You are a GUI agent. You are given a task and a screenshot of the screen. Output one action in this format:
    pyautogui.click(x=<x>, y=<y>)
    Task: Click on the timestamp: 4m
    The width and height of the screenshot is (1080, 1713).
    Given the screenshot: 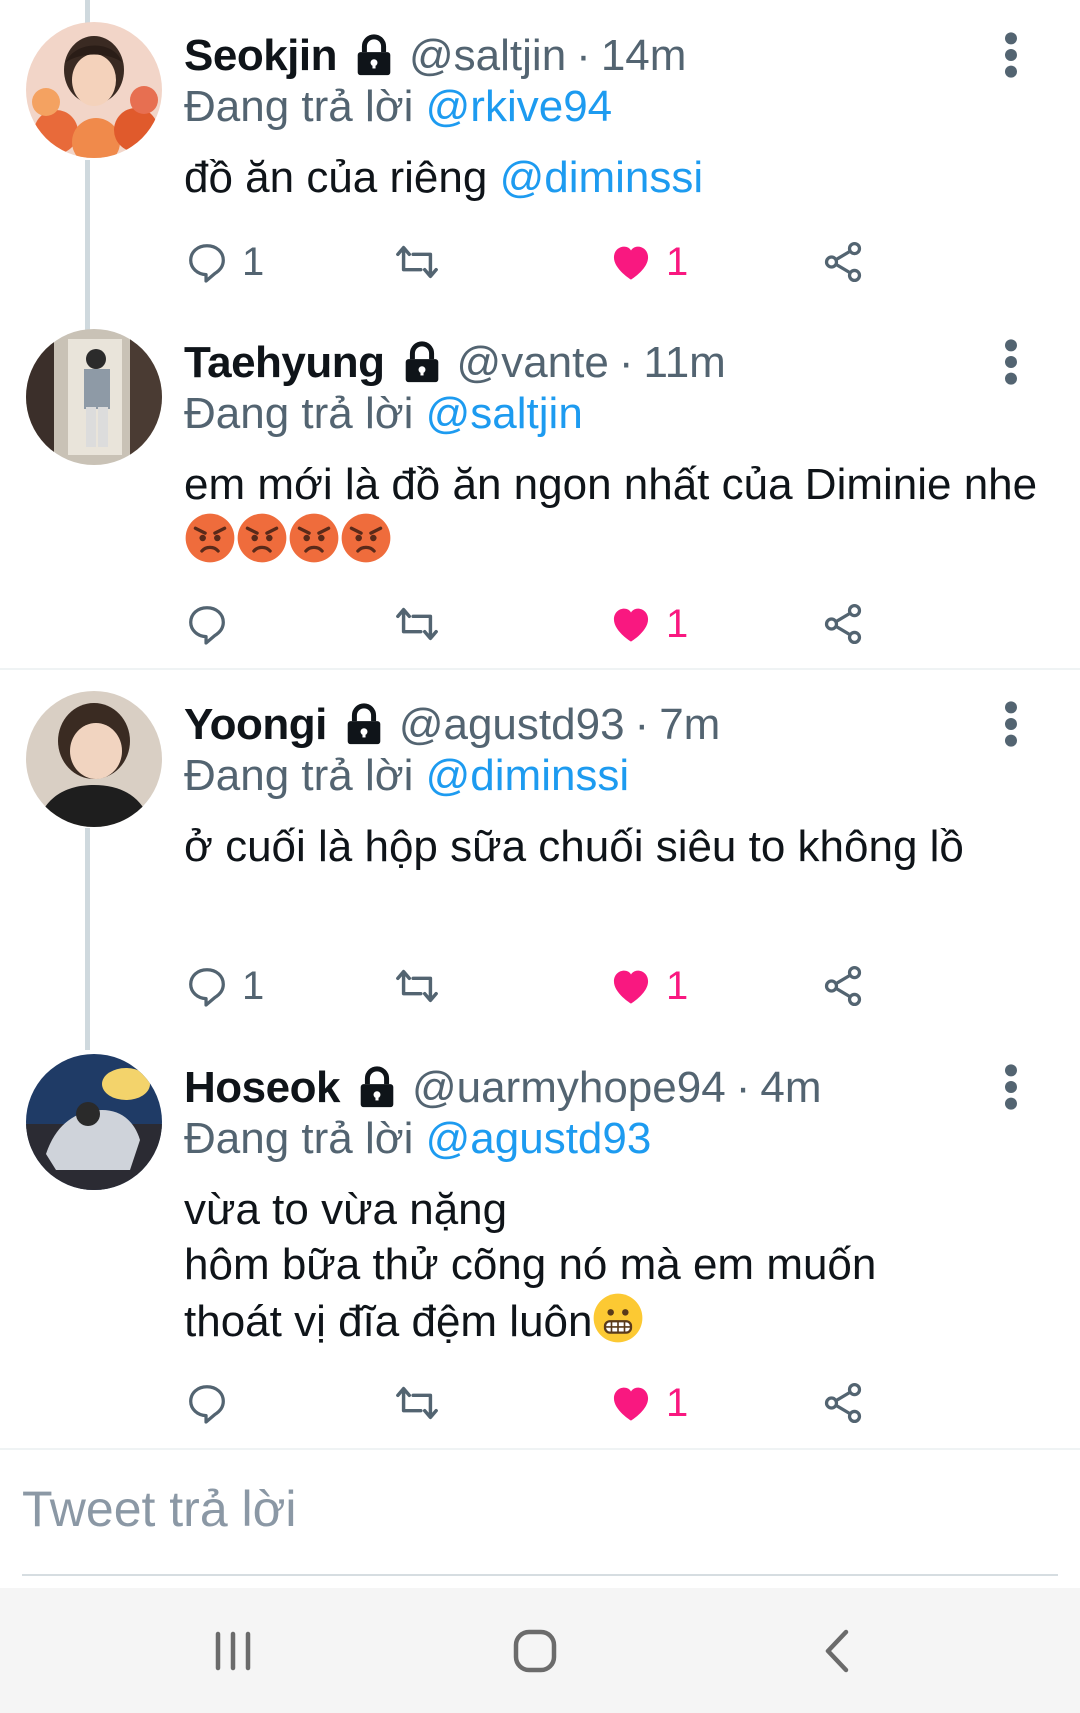 What is the action you would take?
    pyautogui.click(x=790, y=1088)
    